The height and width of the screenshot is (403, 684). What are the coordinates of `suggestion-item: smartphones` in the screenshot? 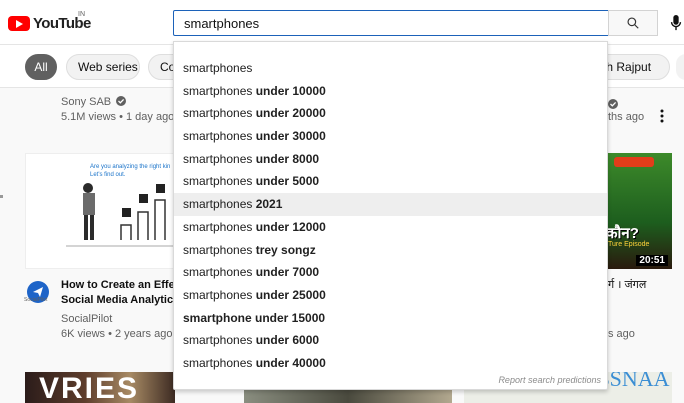 It's located at (390, 68).